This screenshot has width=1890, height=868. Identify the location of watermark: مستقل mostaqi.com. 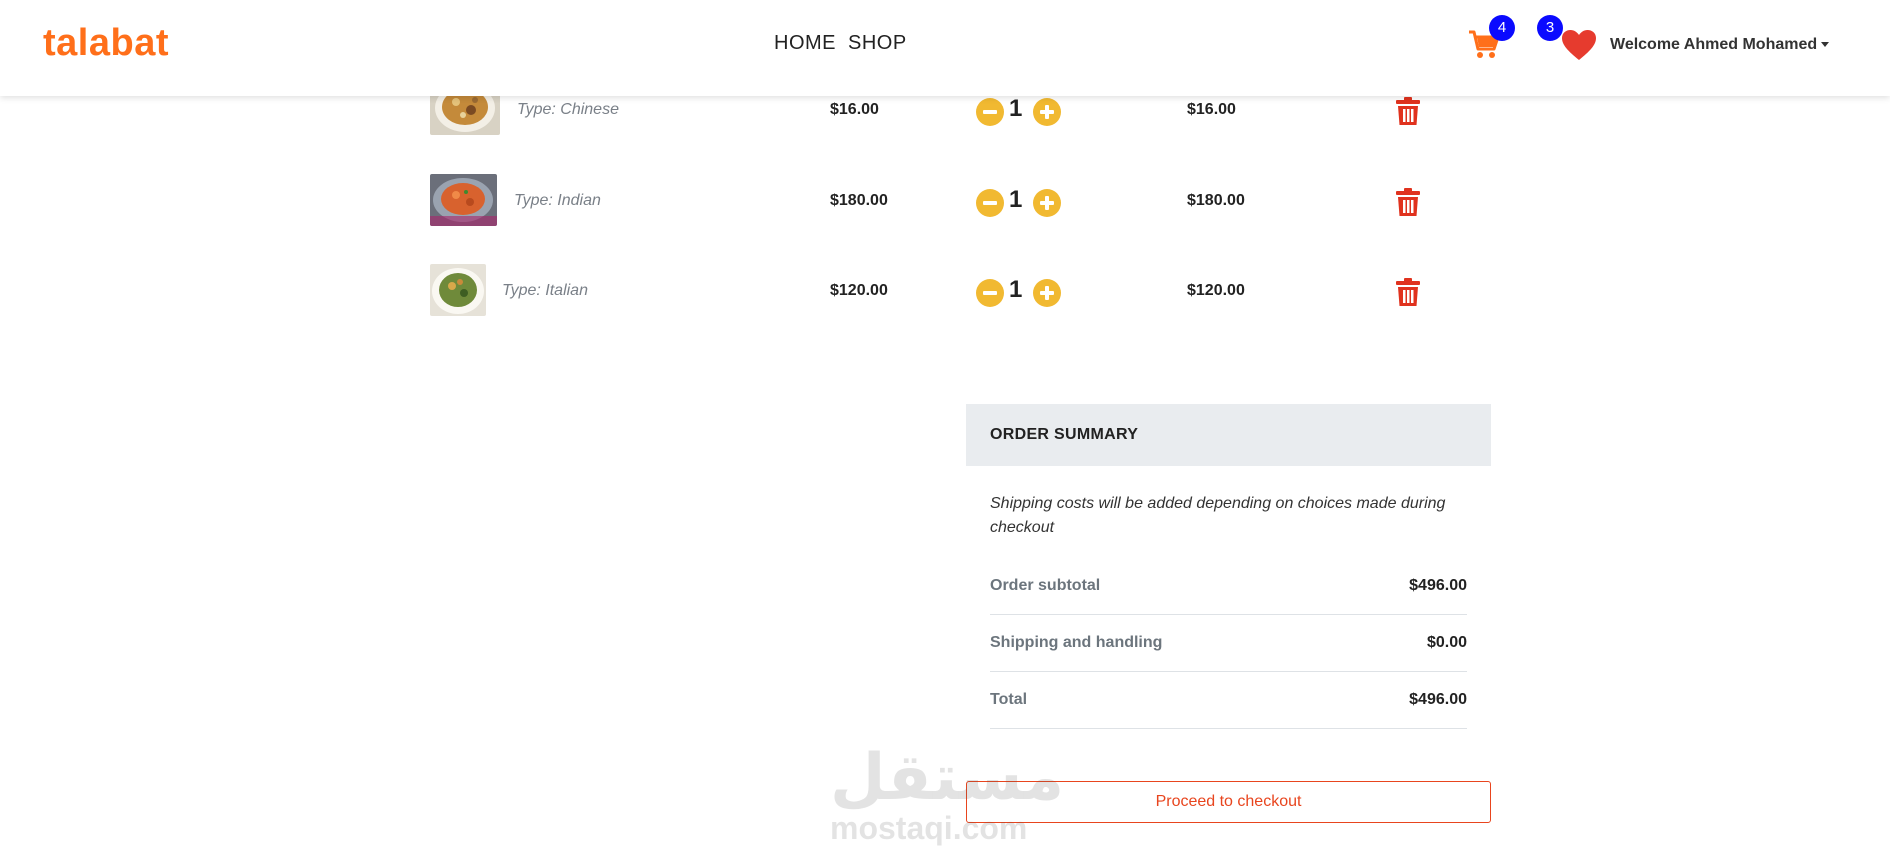
(947, 795).